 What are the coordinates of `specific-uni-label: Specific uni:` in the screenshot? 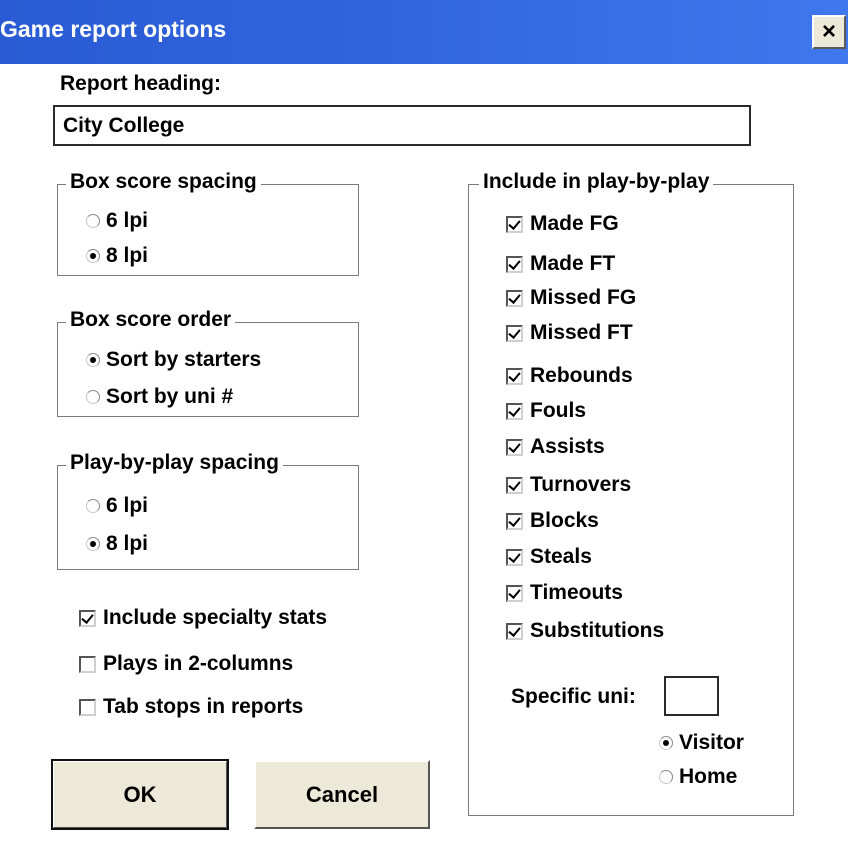 It's located at (573, 696).